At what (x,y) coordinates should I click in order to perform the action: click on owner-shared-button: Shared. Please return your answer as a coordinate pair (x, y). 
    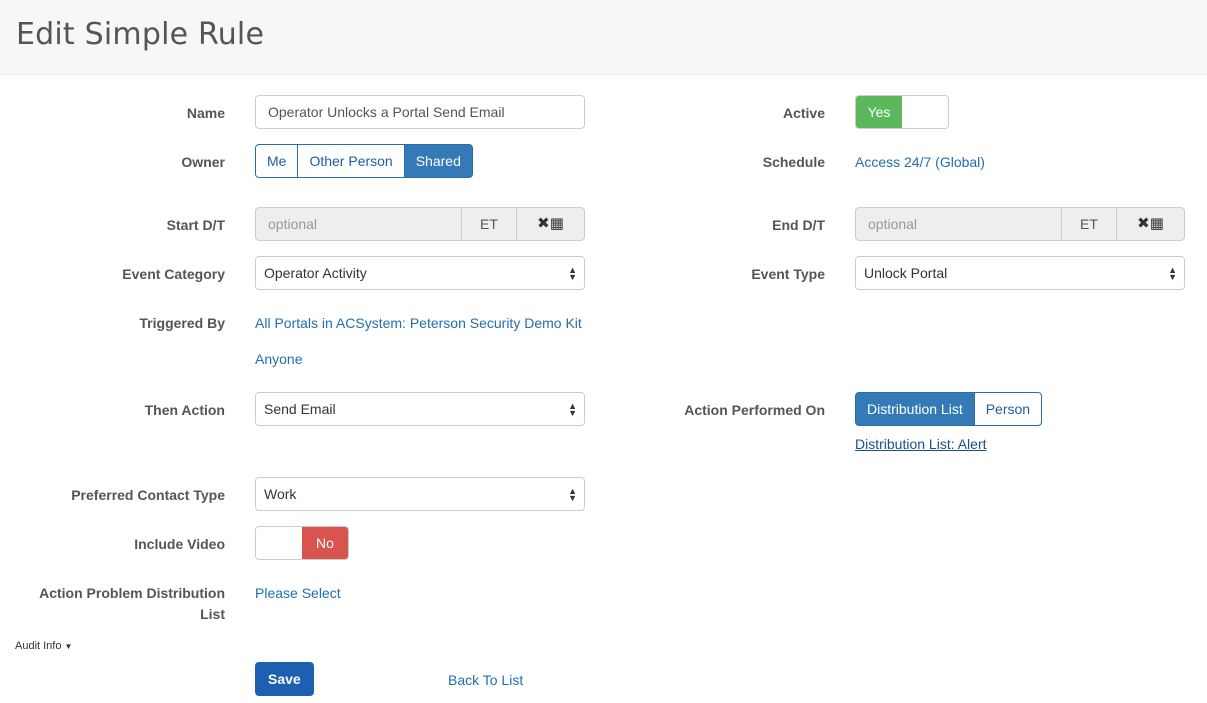
    Looking at the image, I should click on (438, 161).